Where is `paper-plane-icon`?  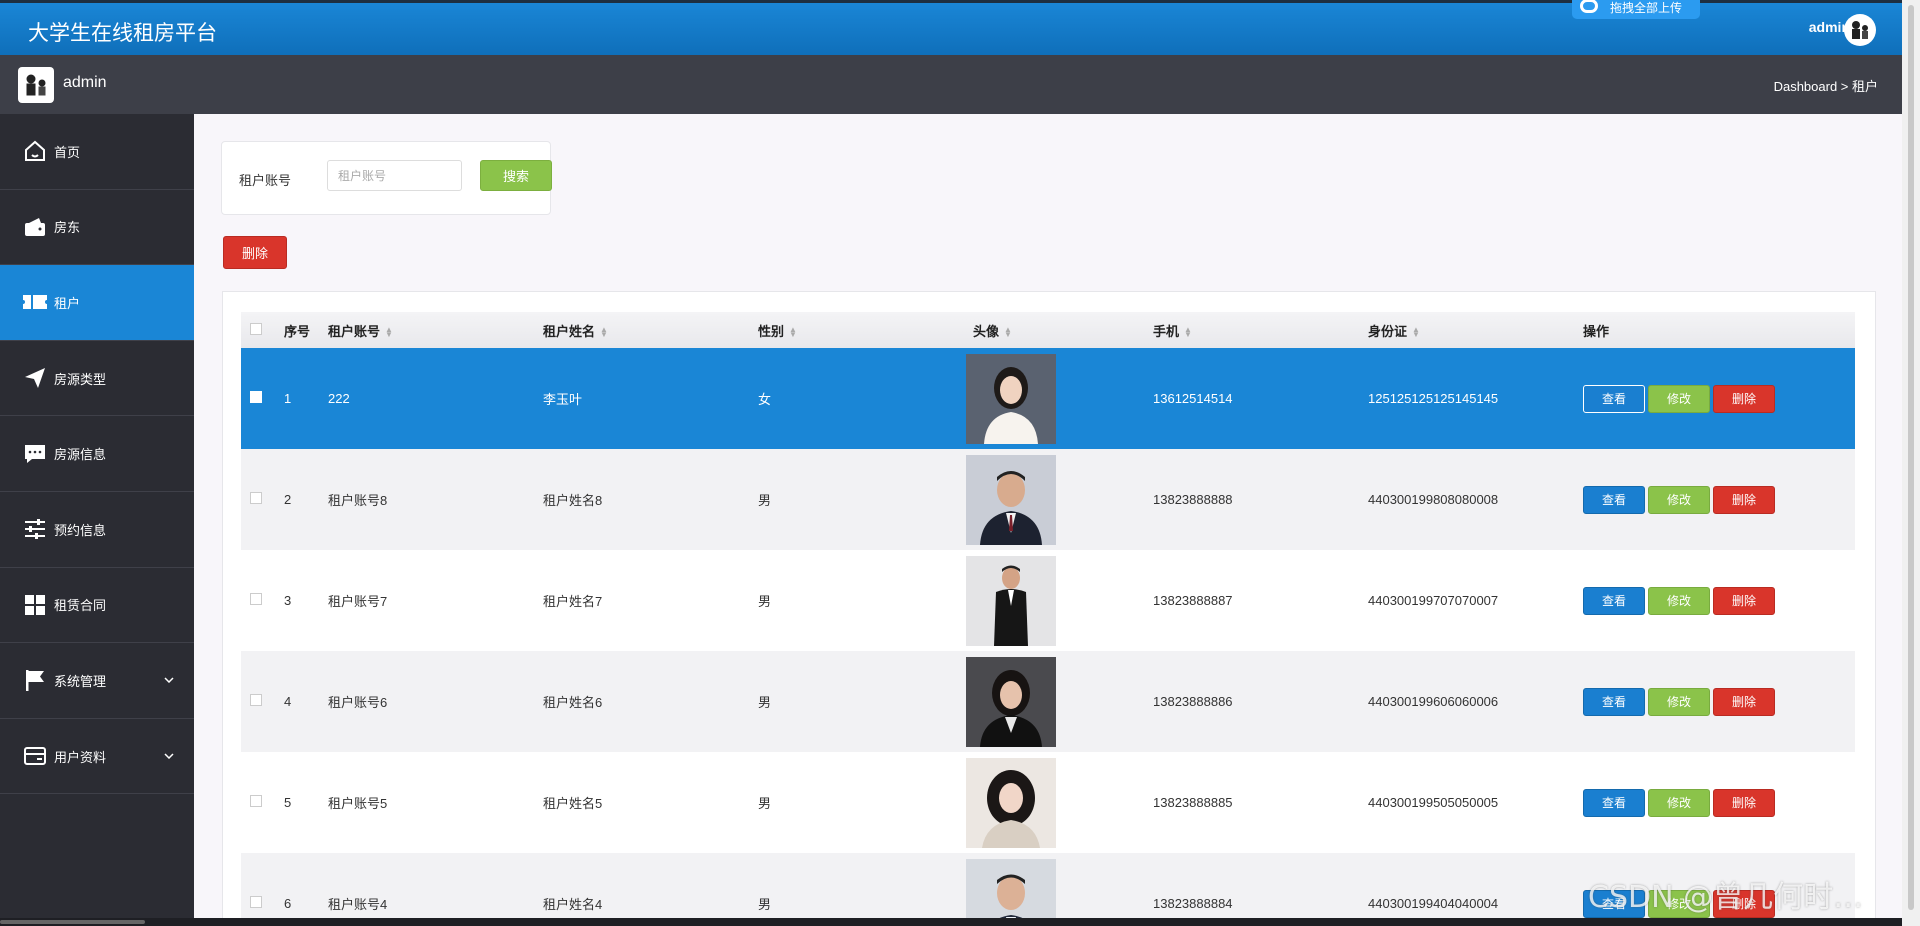
paper-plane-icon is located at coordinates (35, 378).